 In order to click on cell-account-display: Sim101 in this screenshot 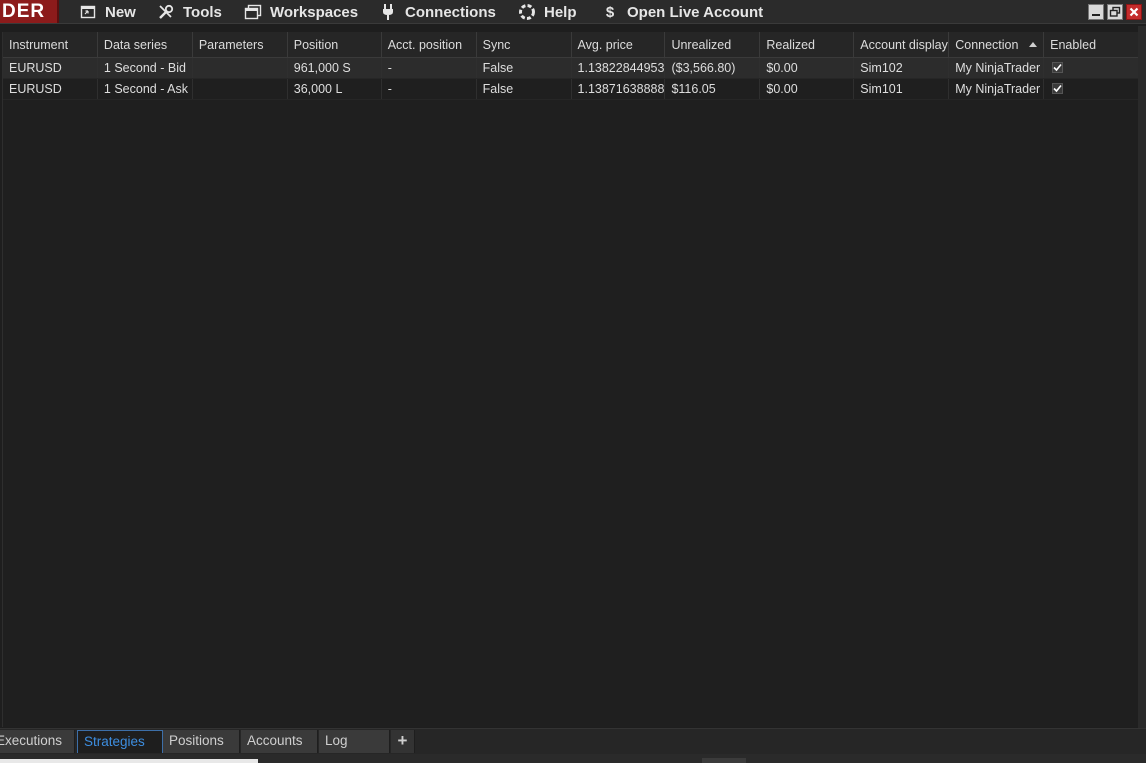, I will do `click(902, 89)`.